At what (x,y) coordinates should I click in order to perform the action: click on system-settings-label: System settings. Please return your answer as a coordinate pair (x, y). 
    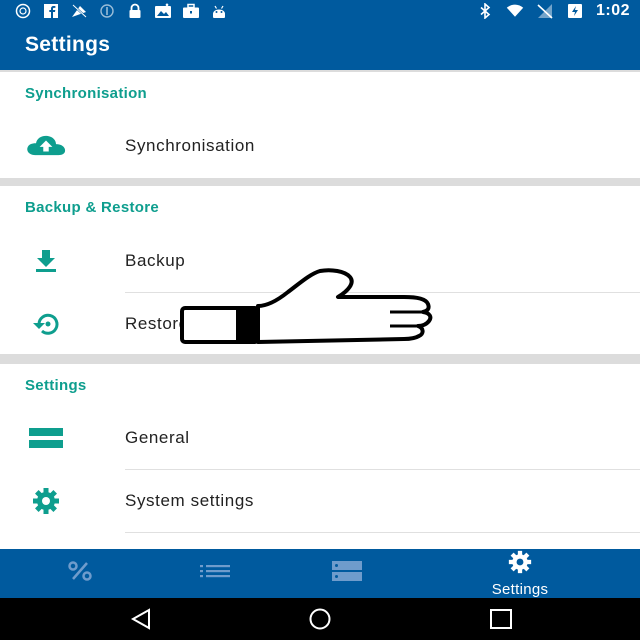
    Looking at the image, I should click on (189, 500).